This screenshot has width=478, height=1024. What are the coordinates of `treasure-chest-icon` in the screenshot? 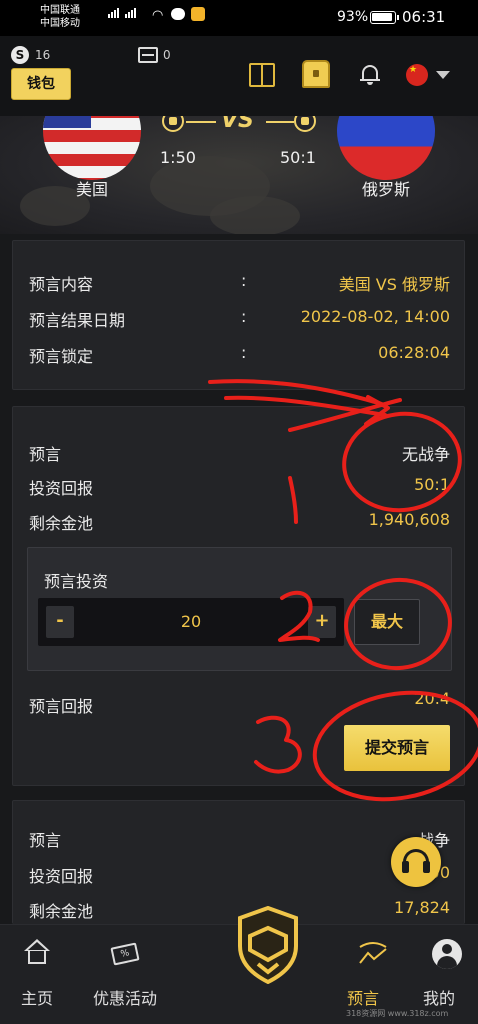 It's located at (316, 74).